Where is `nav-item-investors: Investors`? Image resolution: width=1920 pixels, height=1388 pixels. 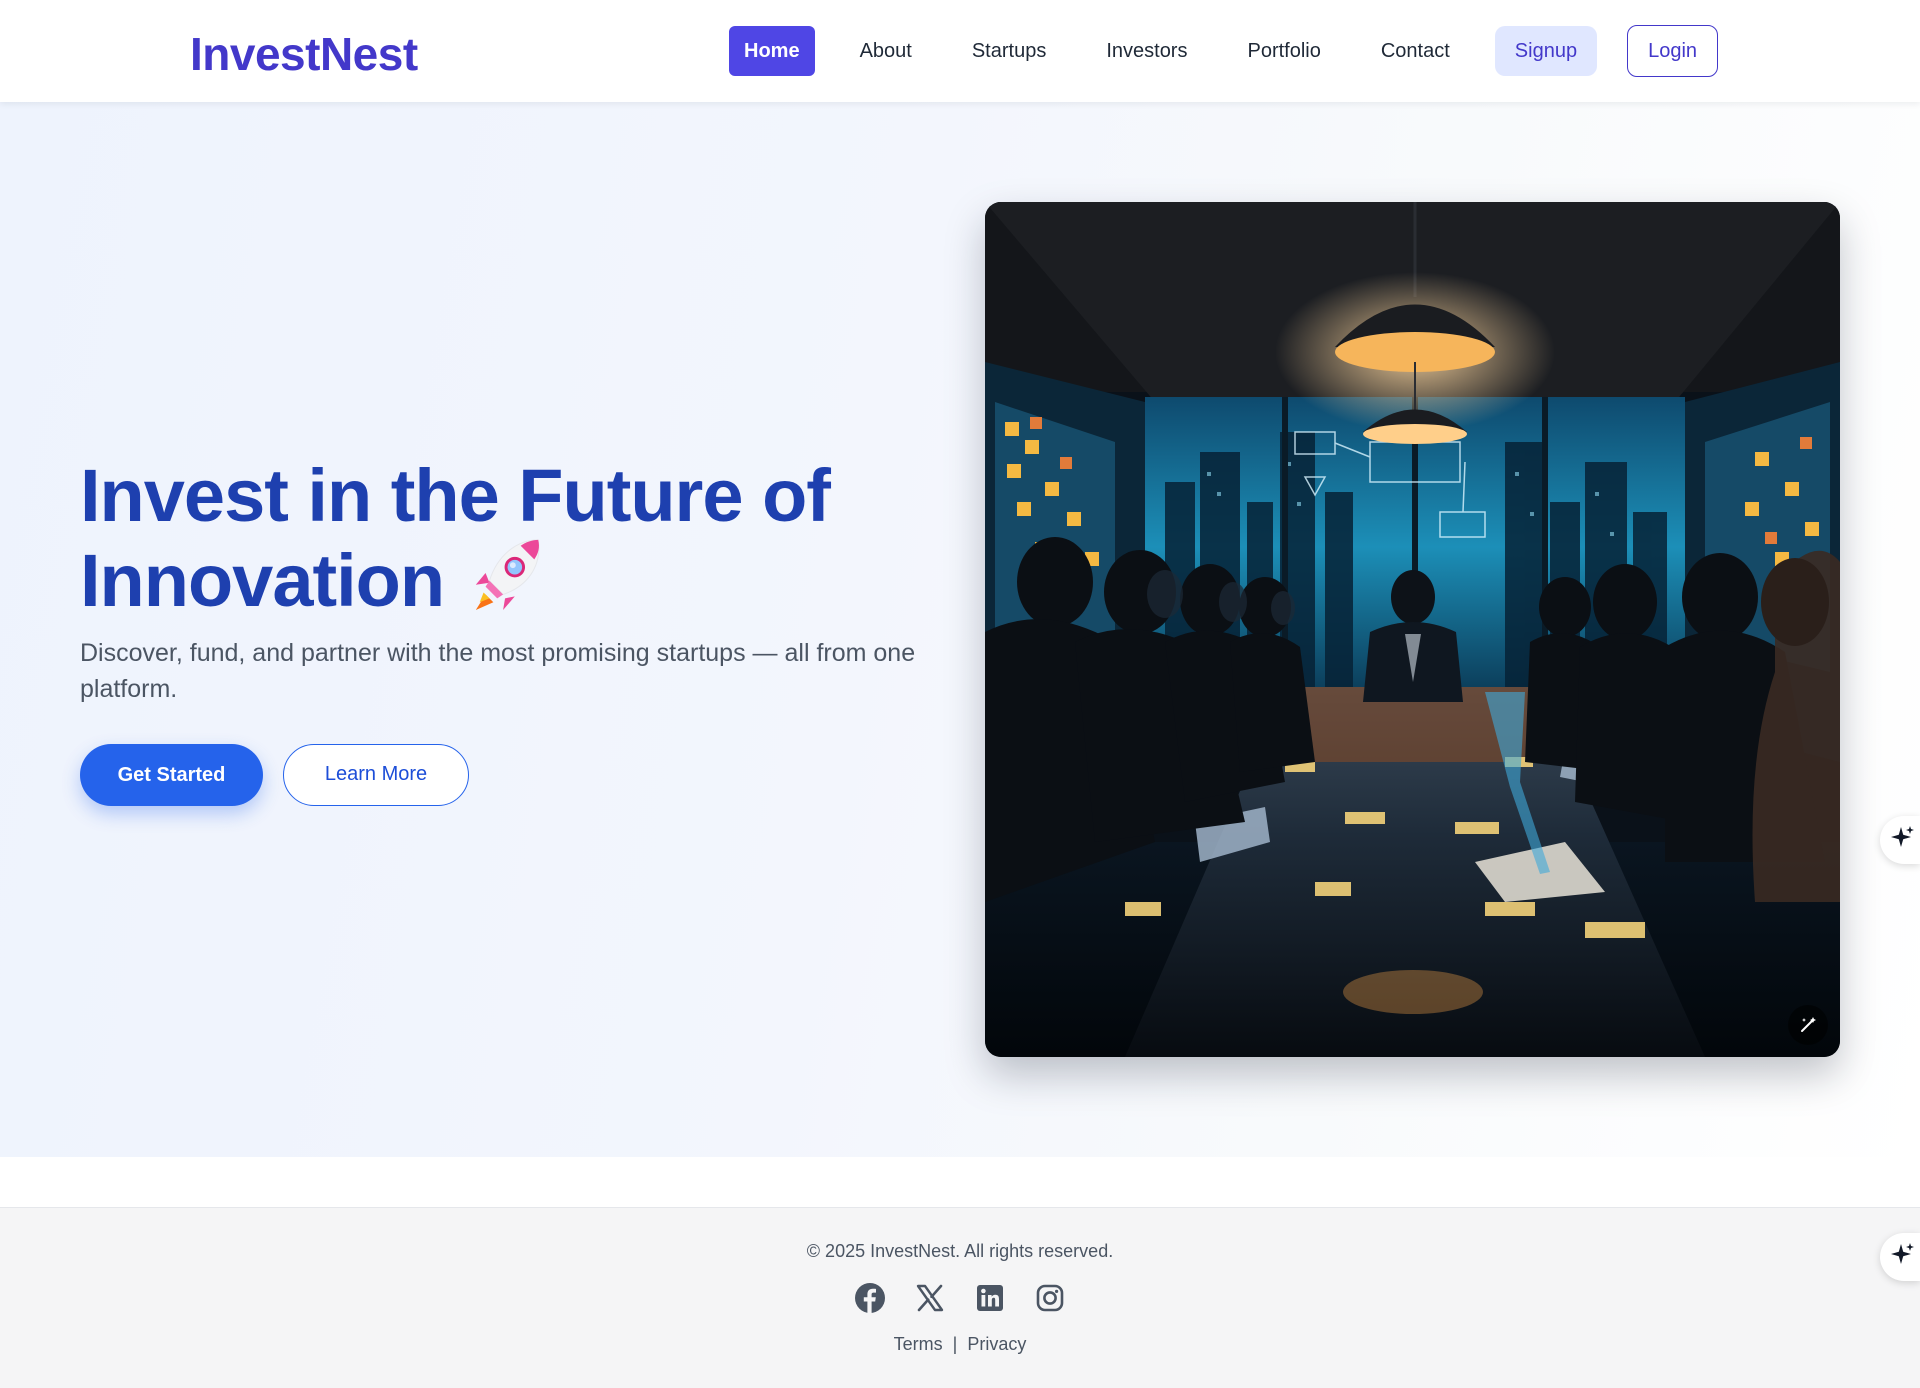
nav-item-investors: Investors is located at coordinates (1146, 51).